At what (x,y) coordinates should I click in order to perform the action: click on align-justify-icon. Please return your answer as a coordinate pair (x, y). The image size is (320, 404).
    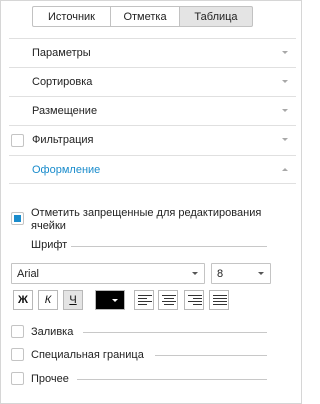
    Looking at the image, I should click on (220, 300).